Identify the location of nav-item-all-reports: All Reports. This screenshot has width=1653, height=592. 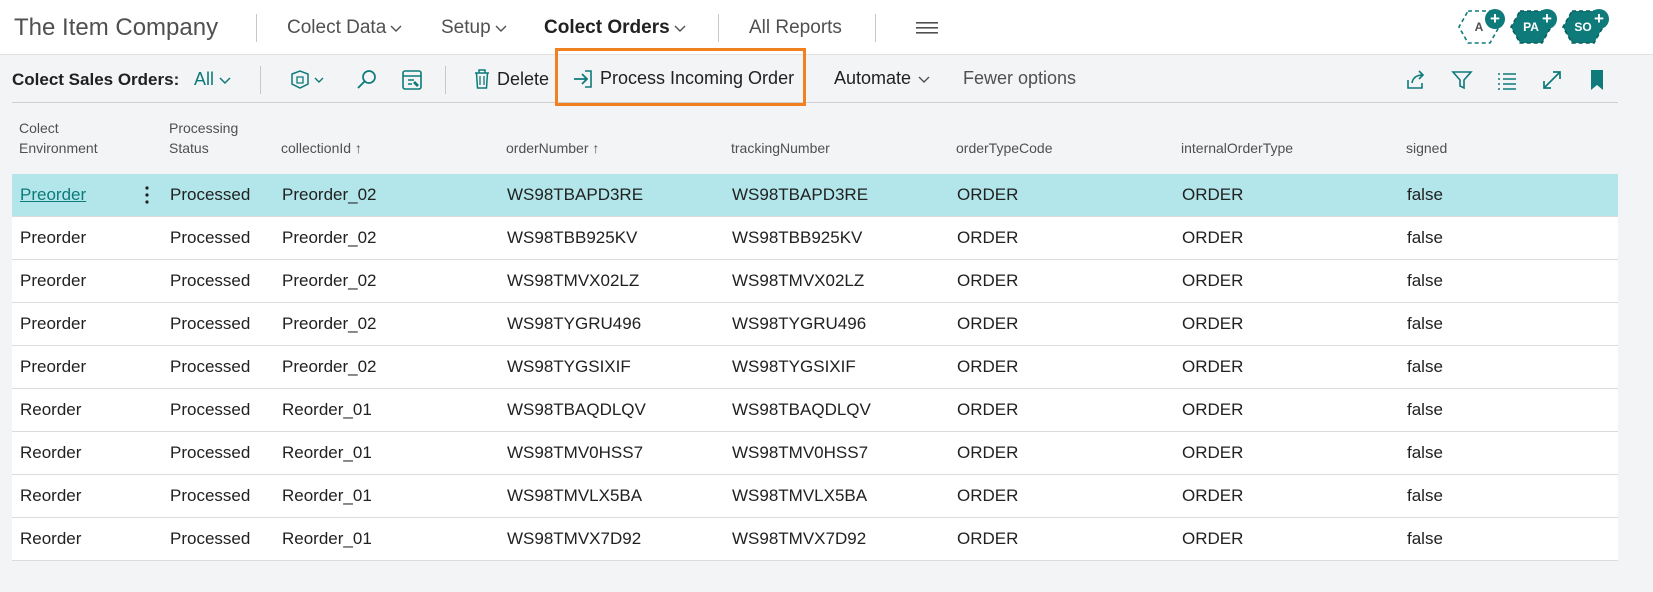
(795, 28).